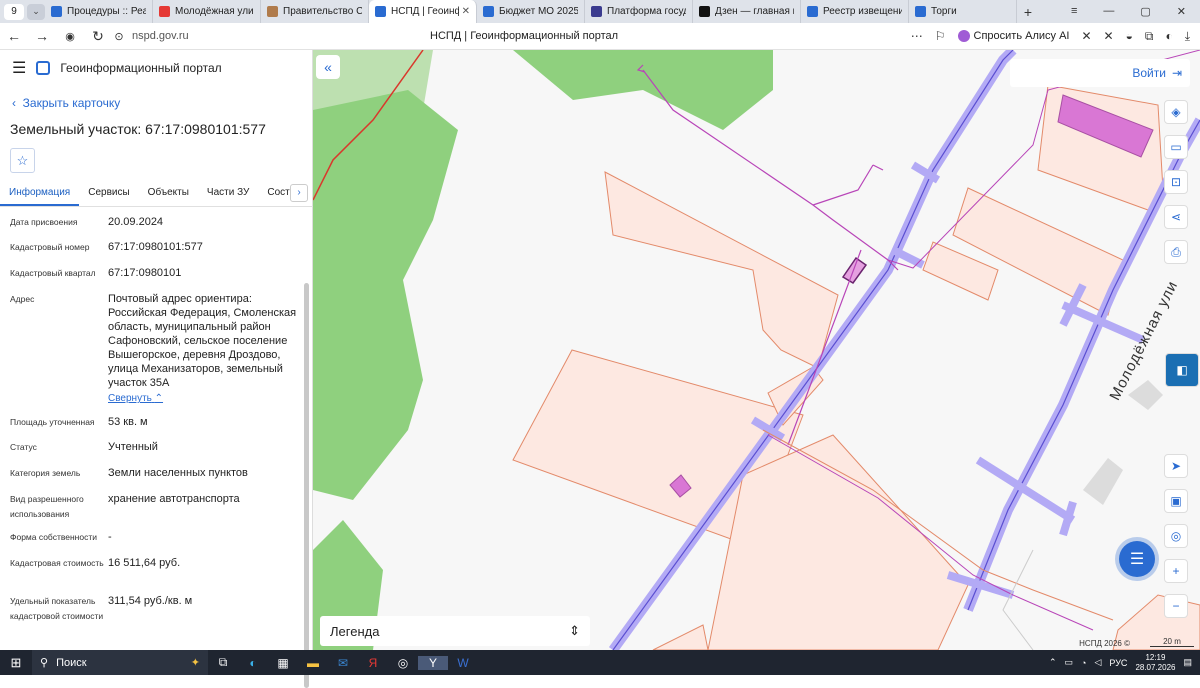 Image resolution: width=1200 pixels, height=688 pixels. I want to click on login-button: Войти ⇥, so click(1100, 73).